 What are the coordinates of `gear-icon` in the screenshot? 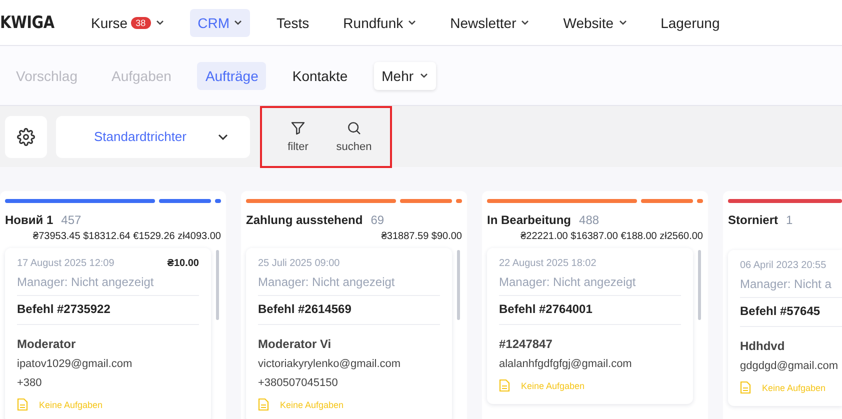 It's located at (26, 137).